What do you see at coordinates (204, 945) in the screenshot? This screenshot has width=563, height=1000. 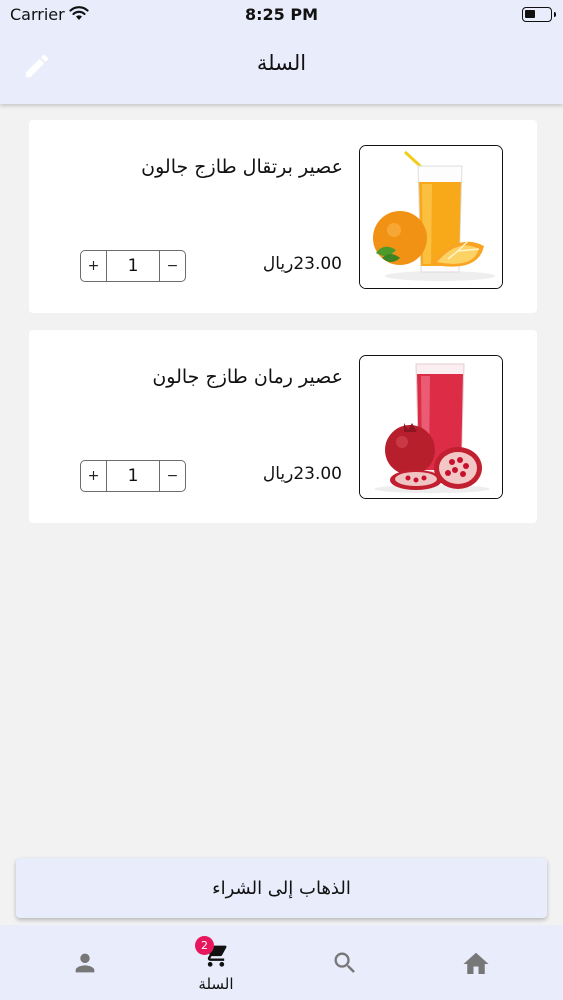 I see `cart-count-badge: 2` at bounding box center [204, 945].